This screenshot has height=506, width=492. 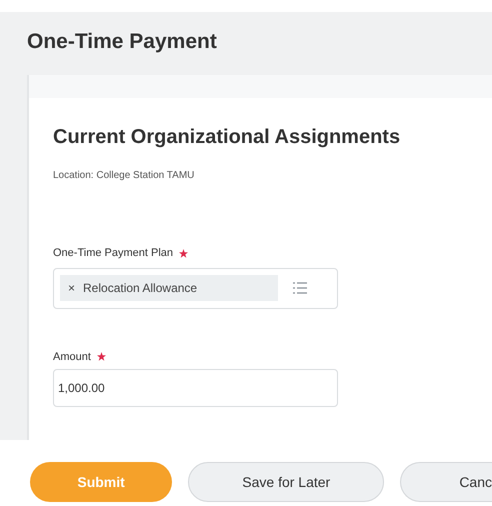 I want to click on remove-chip-button: ×, so click(x=72, y=288).